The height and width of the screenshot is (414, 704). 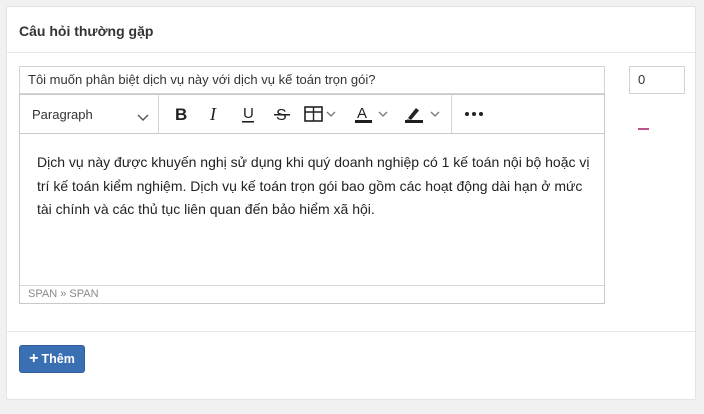 I want to click on remove-button, so click(x=644, y=129).